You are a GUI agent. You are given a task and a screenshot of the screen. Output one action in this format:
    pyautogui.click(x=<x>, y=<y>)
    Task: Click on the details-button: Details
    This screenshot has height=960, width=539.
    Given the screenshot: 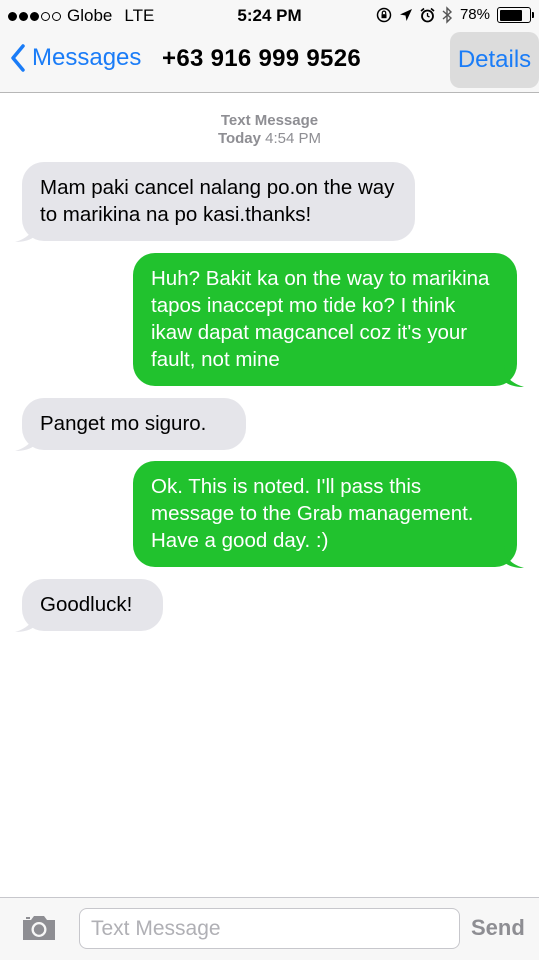 What is the action you would take?
    pyautogui.click(x=494, y=60)
    